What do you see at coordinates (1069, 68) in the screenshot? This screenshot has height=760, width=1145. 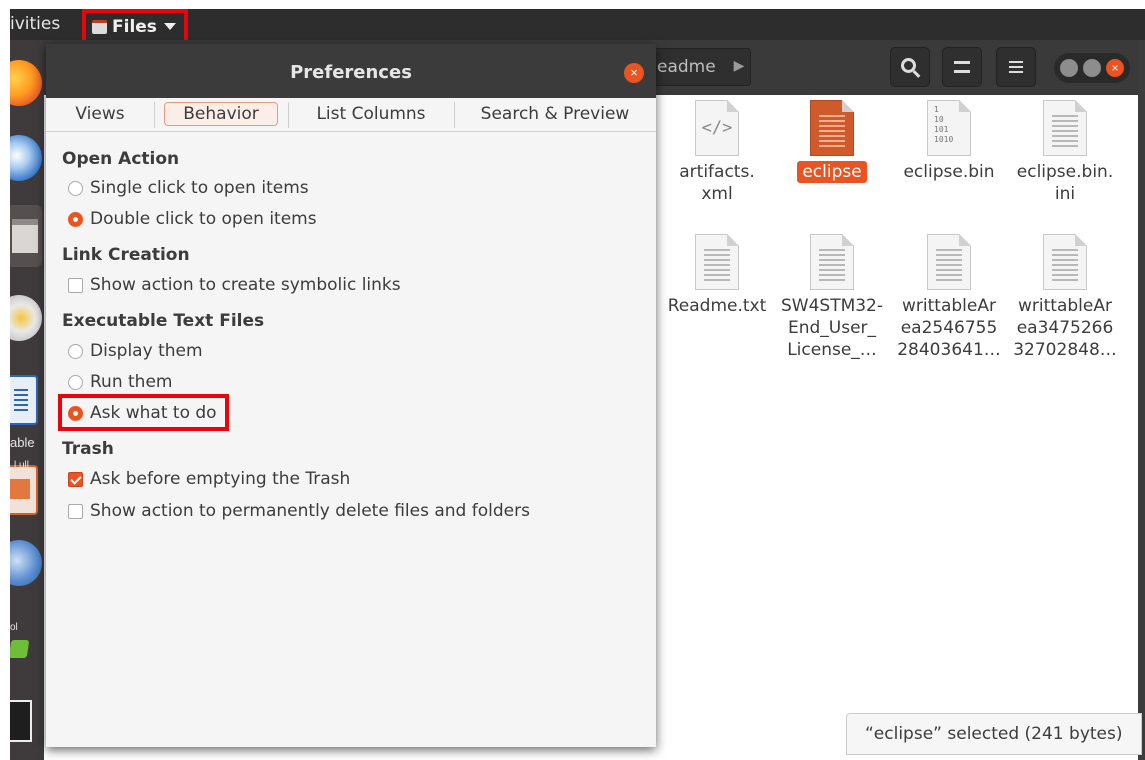 I see `minimize-icon` at bounding box center [1069, 68].